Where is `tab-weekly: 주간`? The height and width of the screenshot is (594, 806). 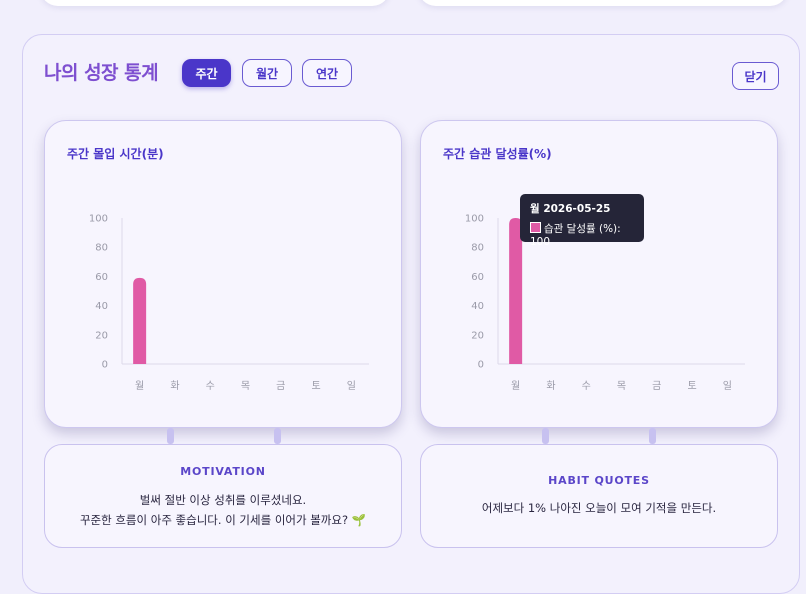 tab-weekly: 주간 is located at coordinates (206, 73).